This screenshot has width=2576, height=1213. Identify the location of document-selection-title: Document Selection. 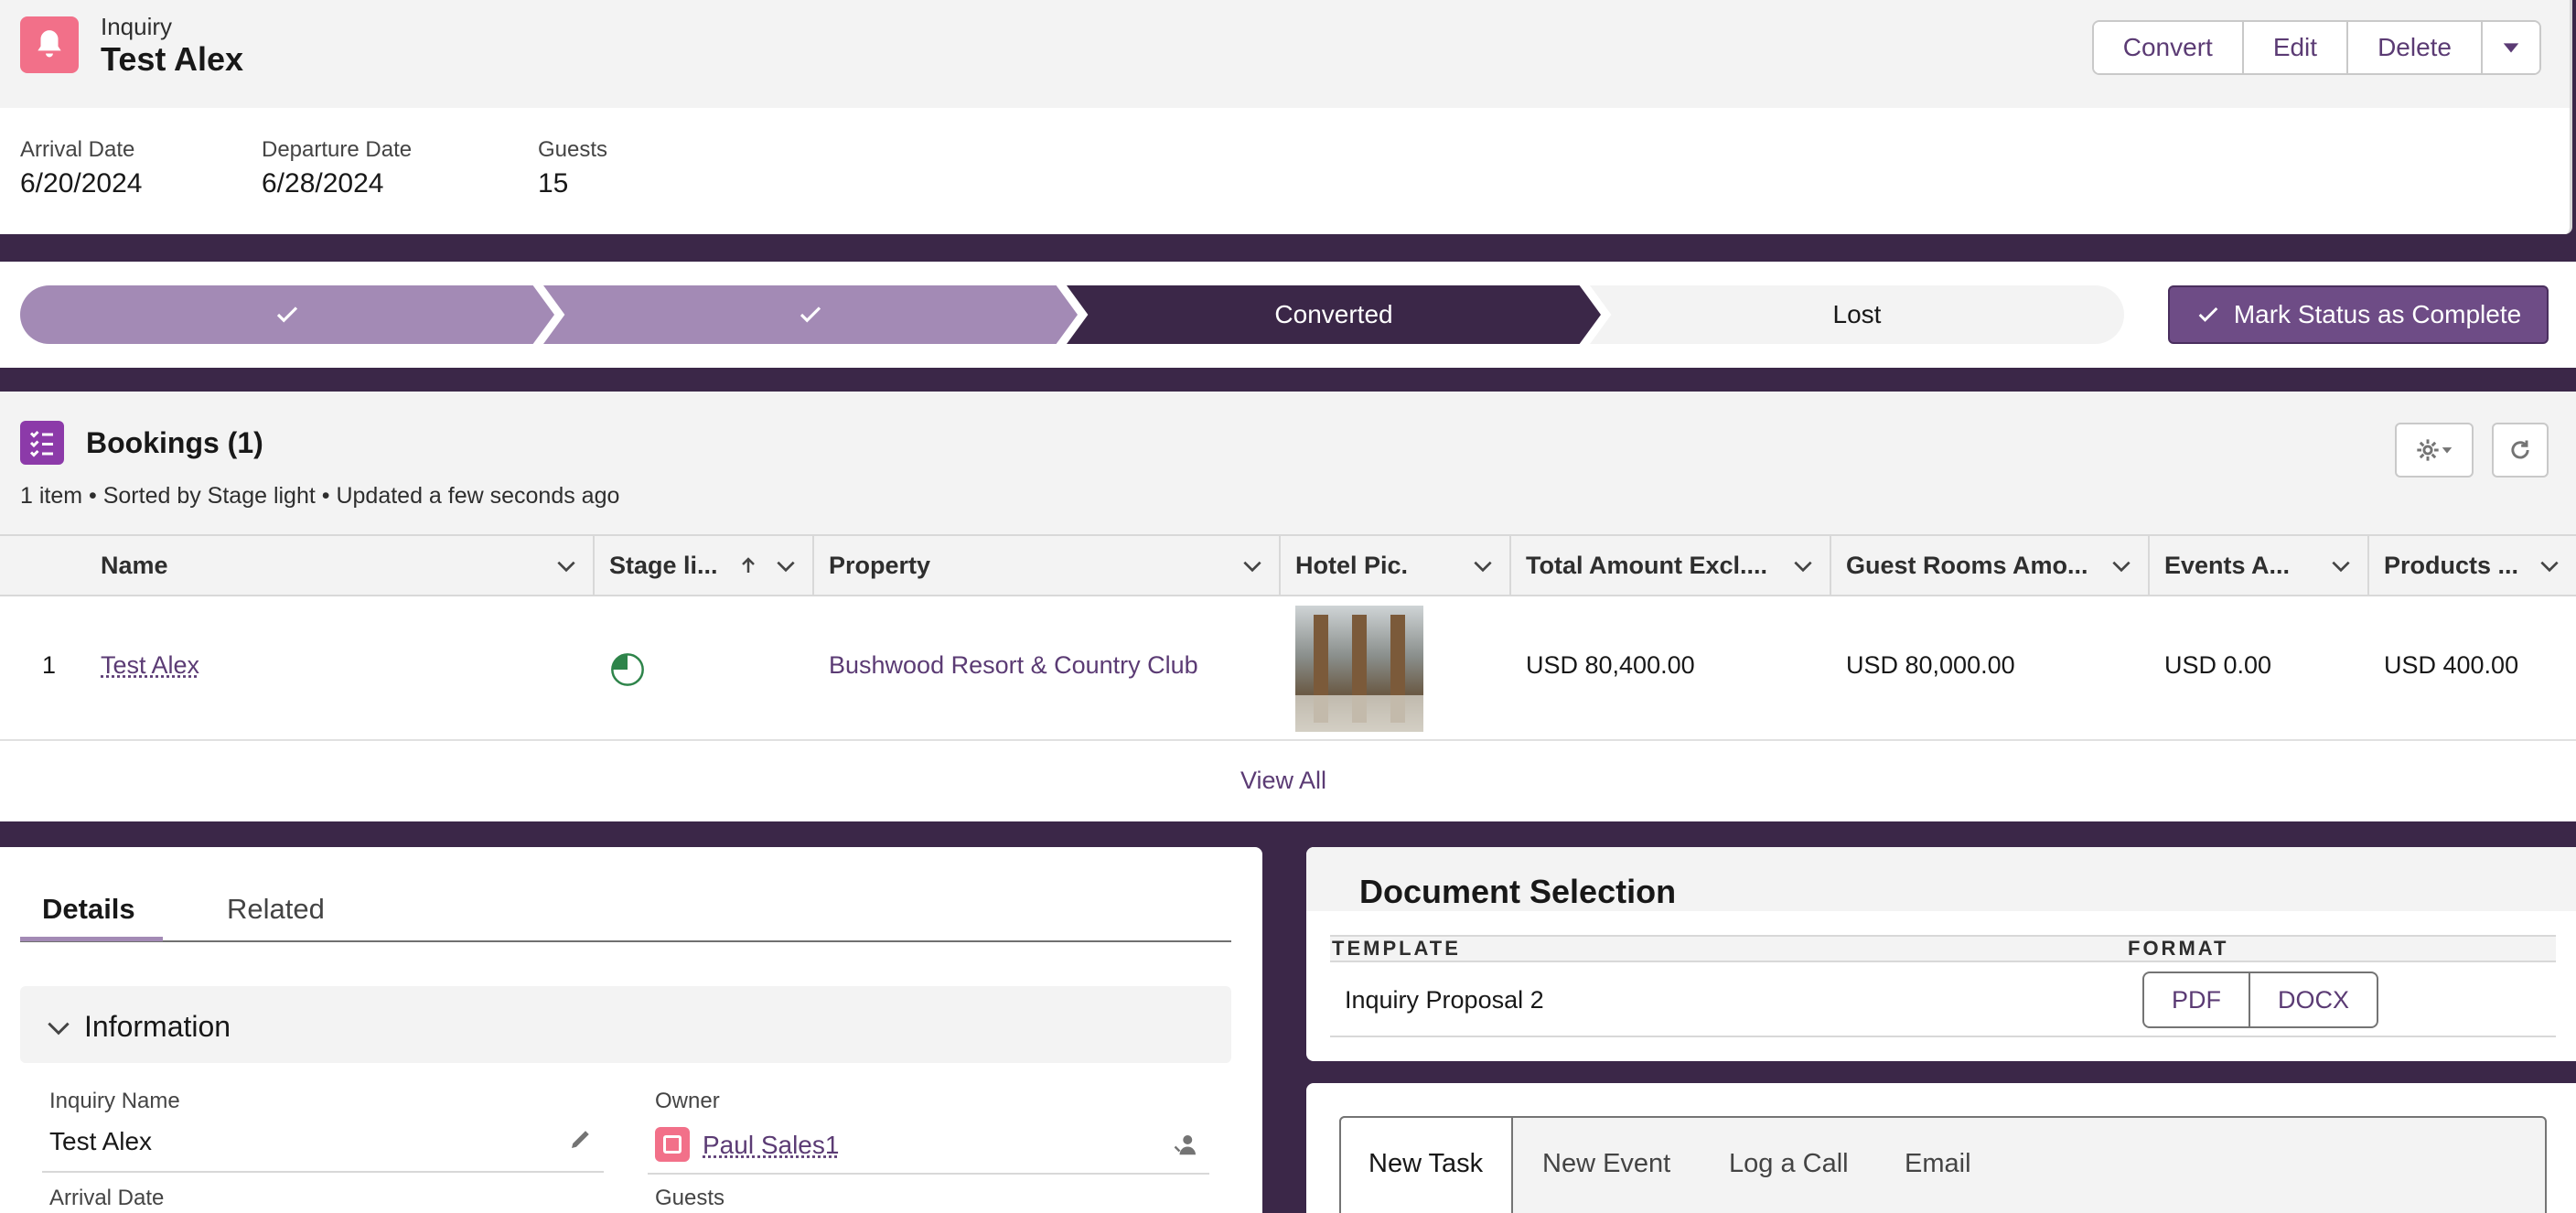
(1518, 891).